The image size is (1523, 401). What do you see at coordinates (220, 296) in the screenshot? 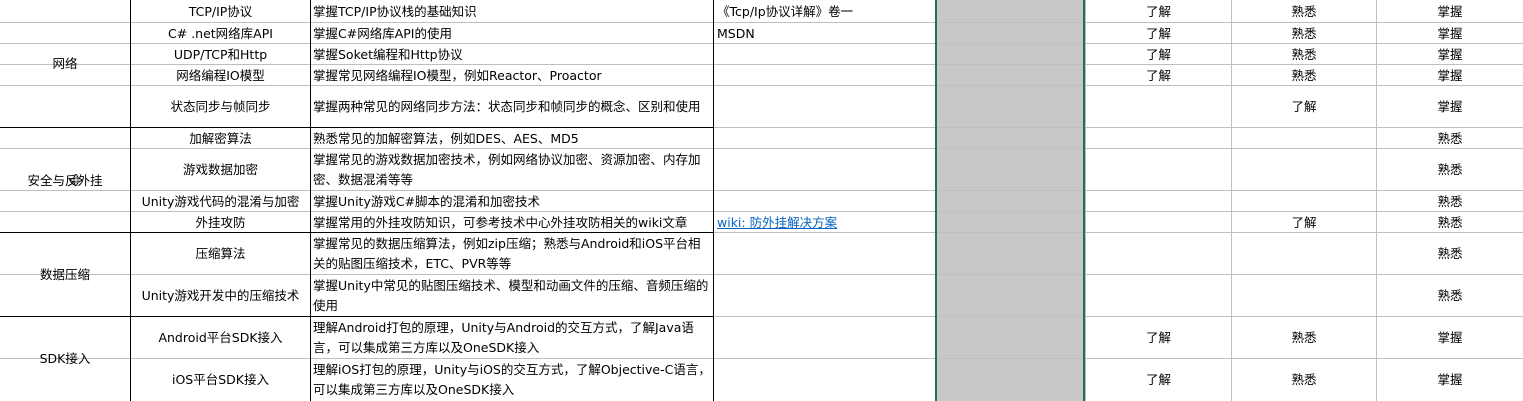
I see `topic-cell: Unity游戏开发中的压缩技术` at bounding box center [220, 296].